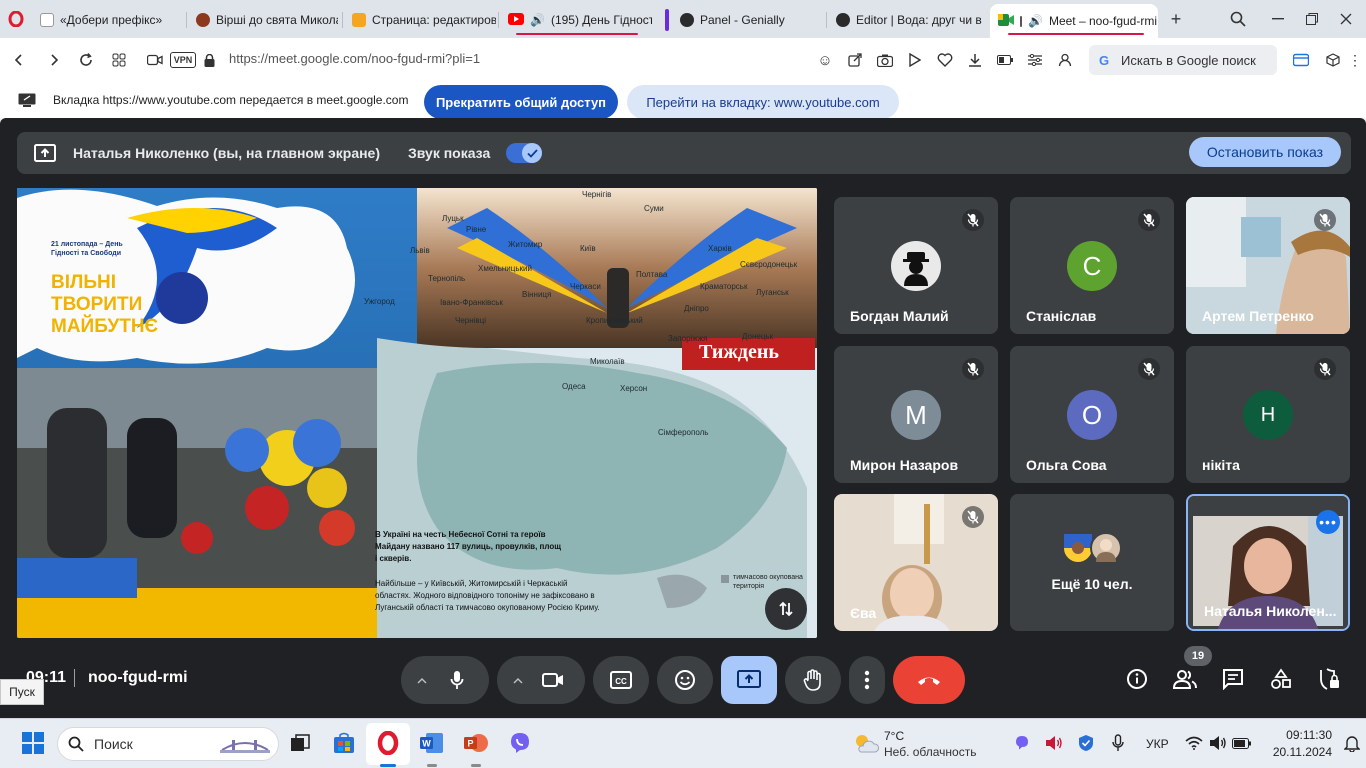 The width and height of the screenshot is (1366, 768). Describe the element at coordinates (855, 60) in the screenshot. I see `share-page-icon` at that location.